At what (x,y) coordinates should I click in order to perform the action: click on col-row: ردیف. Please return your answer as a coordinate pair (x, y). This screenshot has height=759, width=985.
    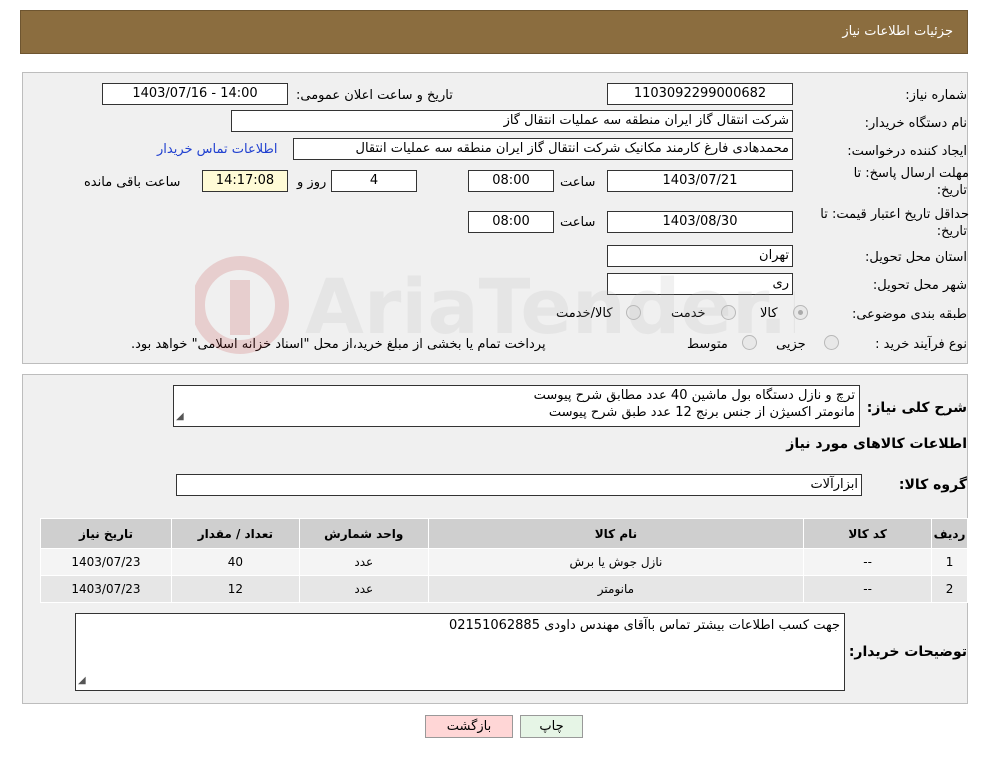
    Looking at the image, I should click on (949, 533).